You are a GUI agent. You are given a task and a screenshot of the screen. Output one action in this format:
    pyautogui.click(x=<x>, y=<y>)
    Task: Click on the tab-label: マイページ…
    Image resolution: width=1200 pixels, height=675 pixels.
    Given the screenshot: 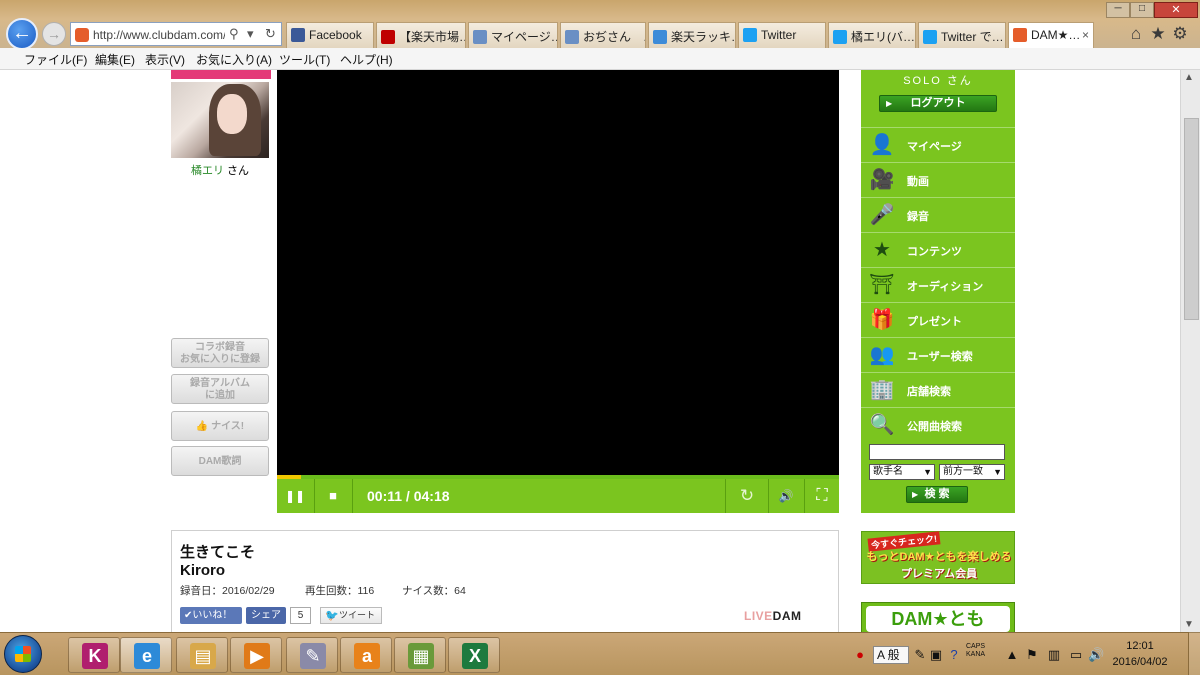 What is the action you would take?
    pyautogui.click(x=524, y=37)
    